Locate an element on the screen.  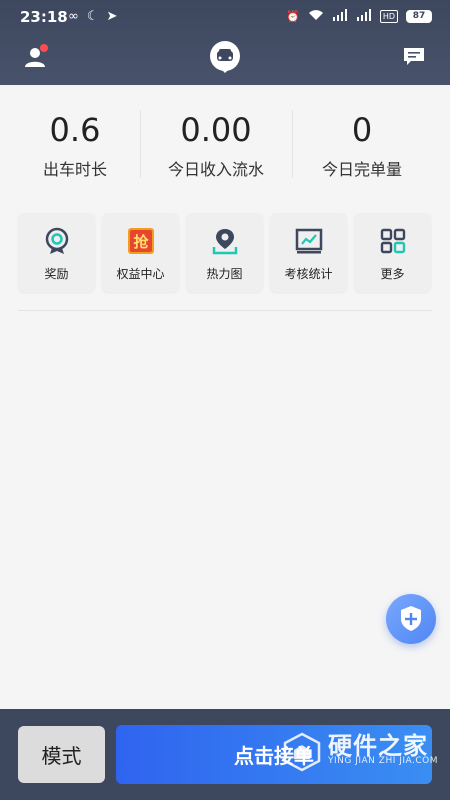
car-logo-icon is located at coordinates (225, 57).